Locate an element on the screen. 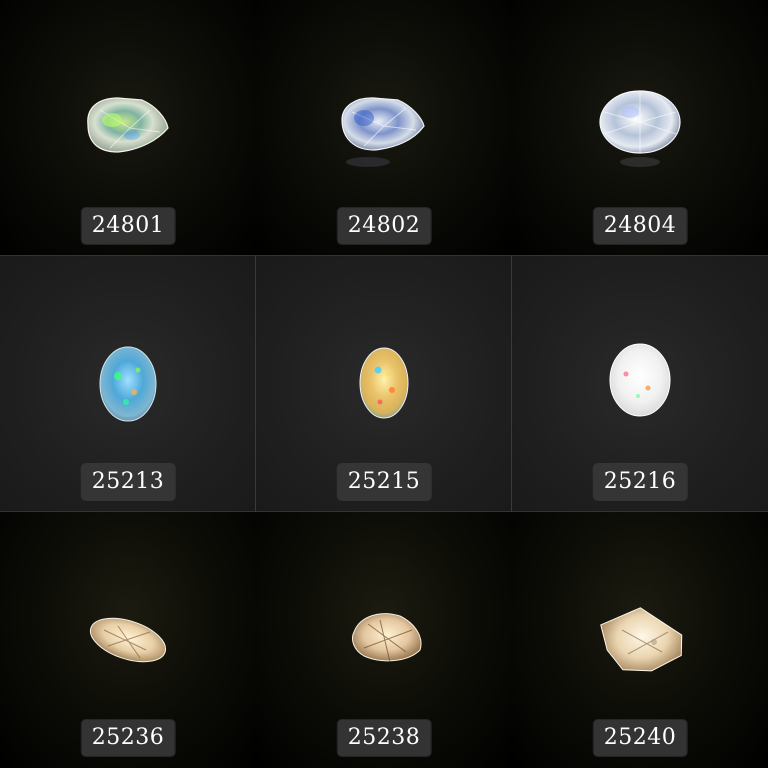  catalog-number-label: 25213 is located at coordinates (128, 482).